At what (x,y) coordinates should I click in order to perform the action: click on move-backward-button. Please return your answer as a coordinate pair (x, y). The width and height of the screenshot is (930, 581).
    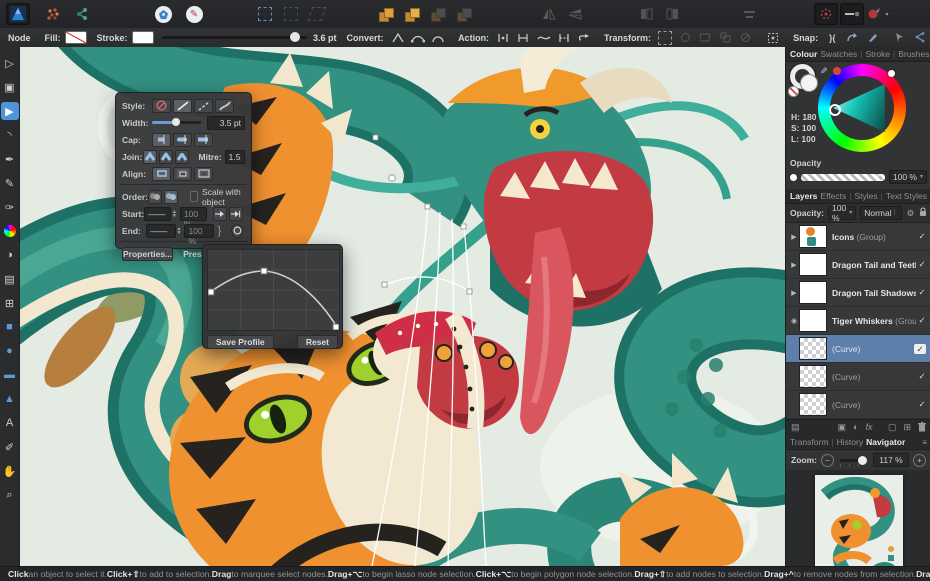
    Looking at the image, I should click on (438, 14).